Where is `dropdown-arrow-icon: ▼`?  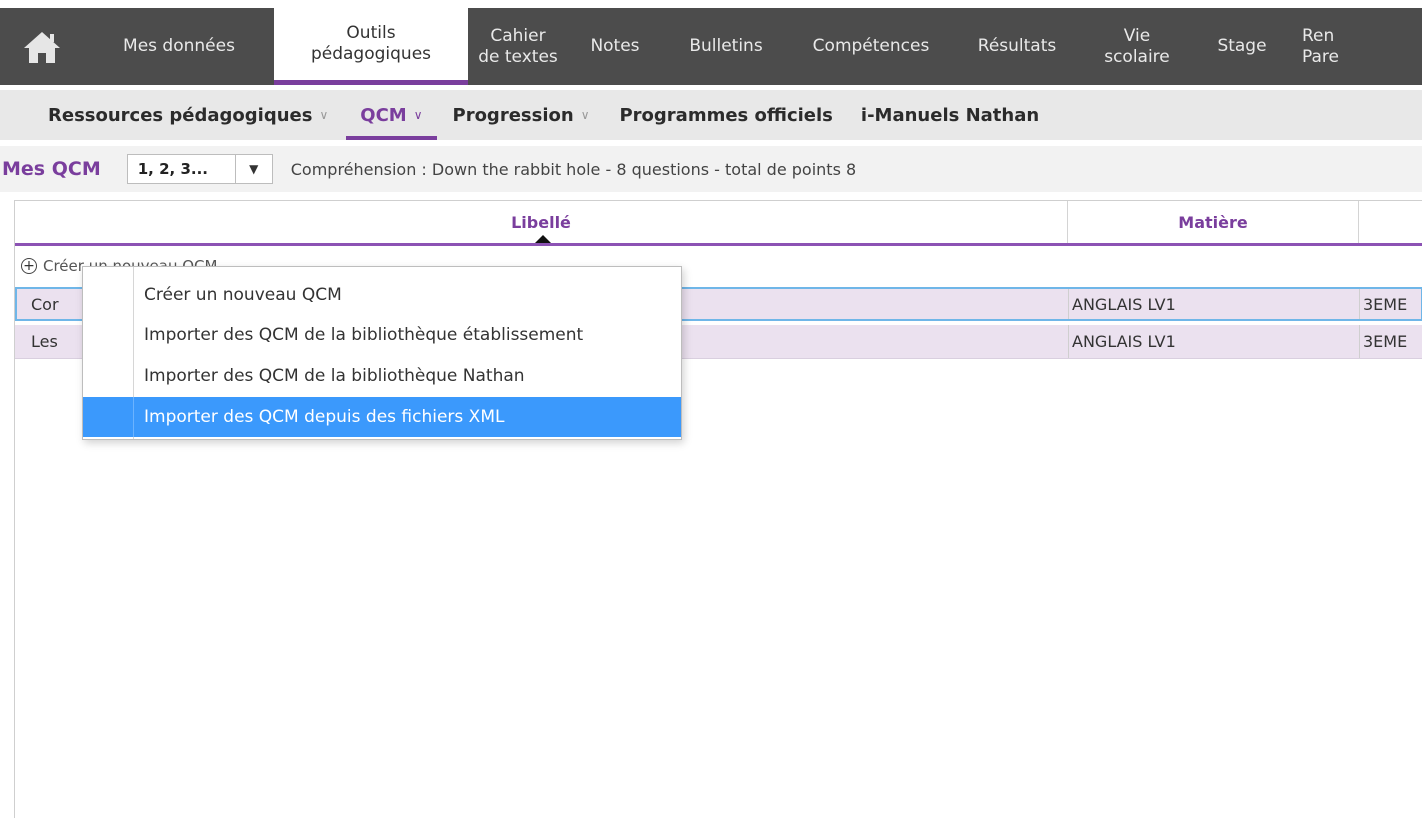
dropdown-arrow-icon: ▼ is located at coordinates (253, 169).